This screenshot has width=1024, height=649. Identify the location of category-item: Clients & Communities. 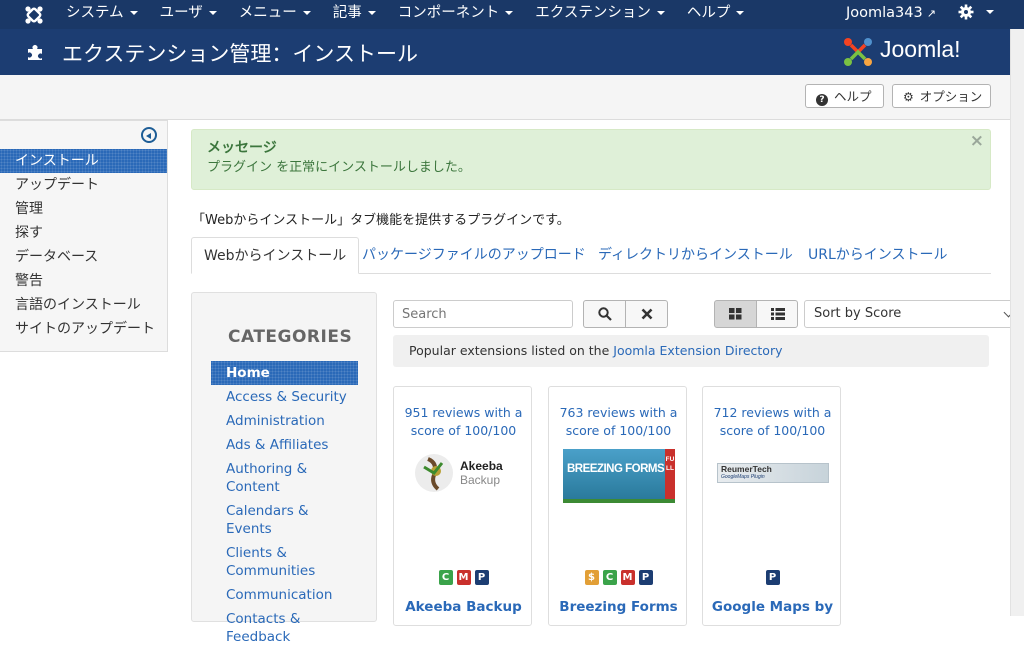
(284, 562).